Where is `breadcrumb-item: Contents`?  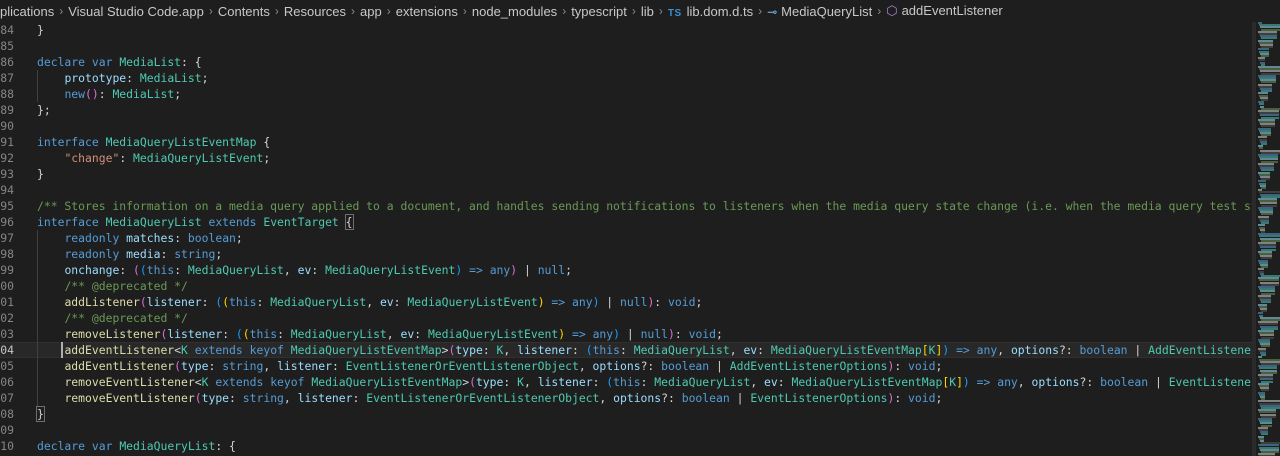
breadcrumb-item: Contents is located at coordinates (244, 11).